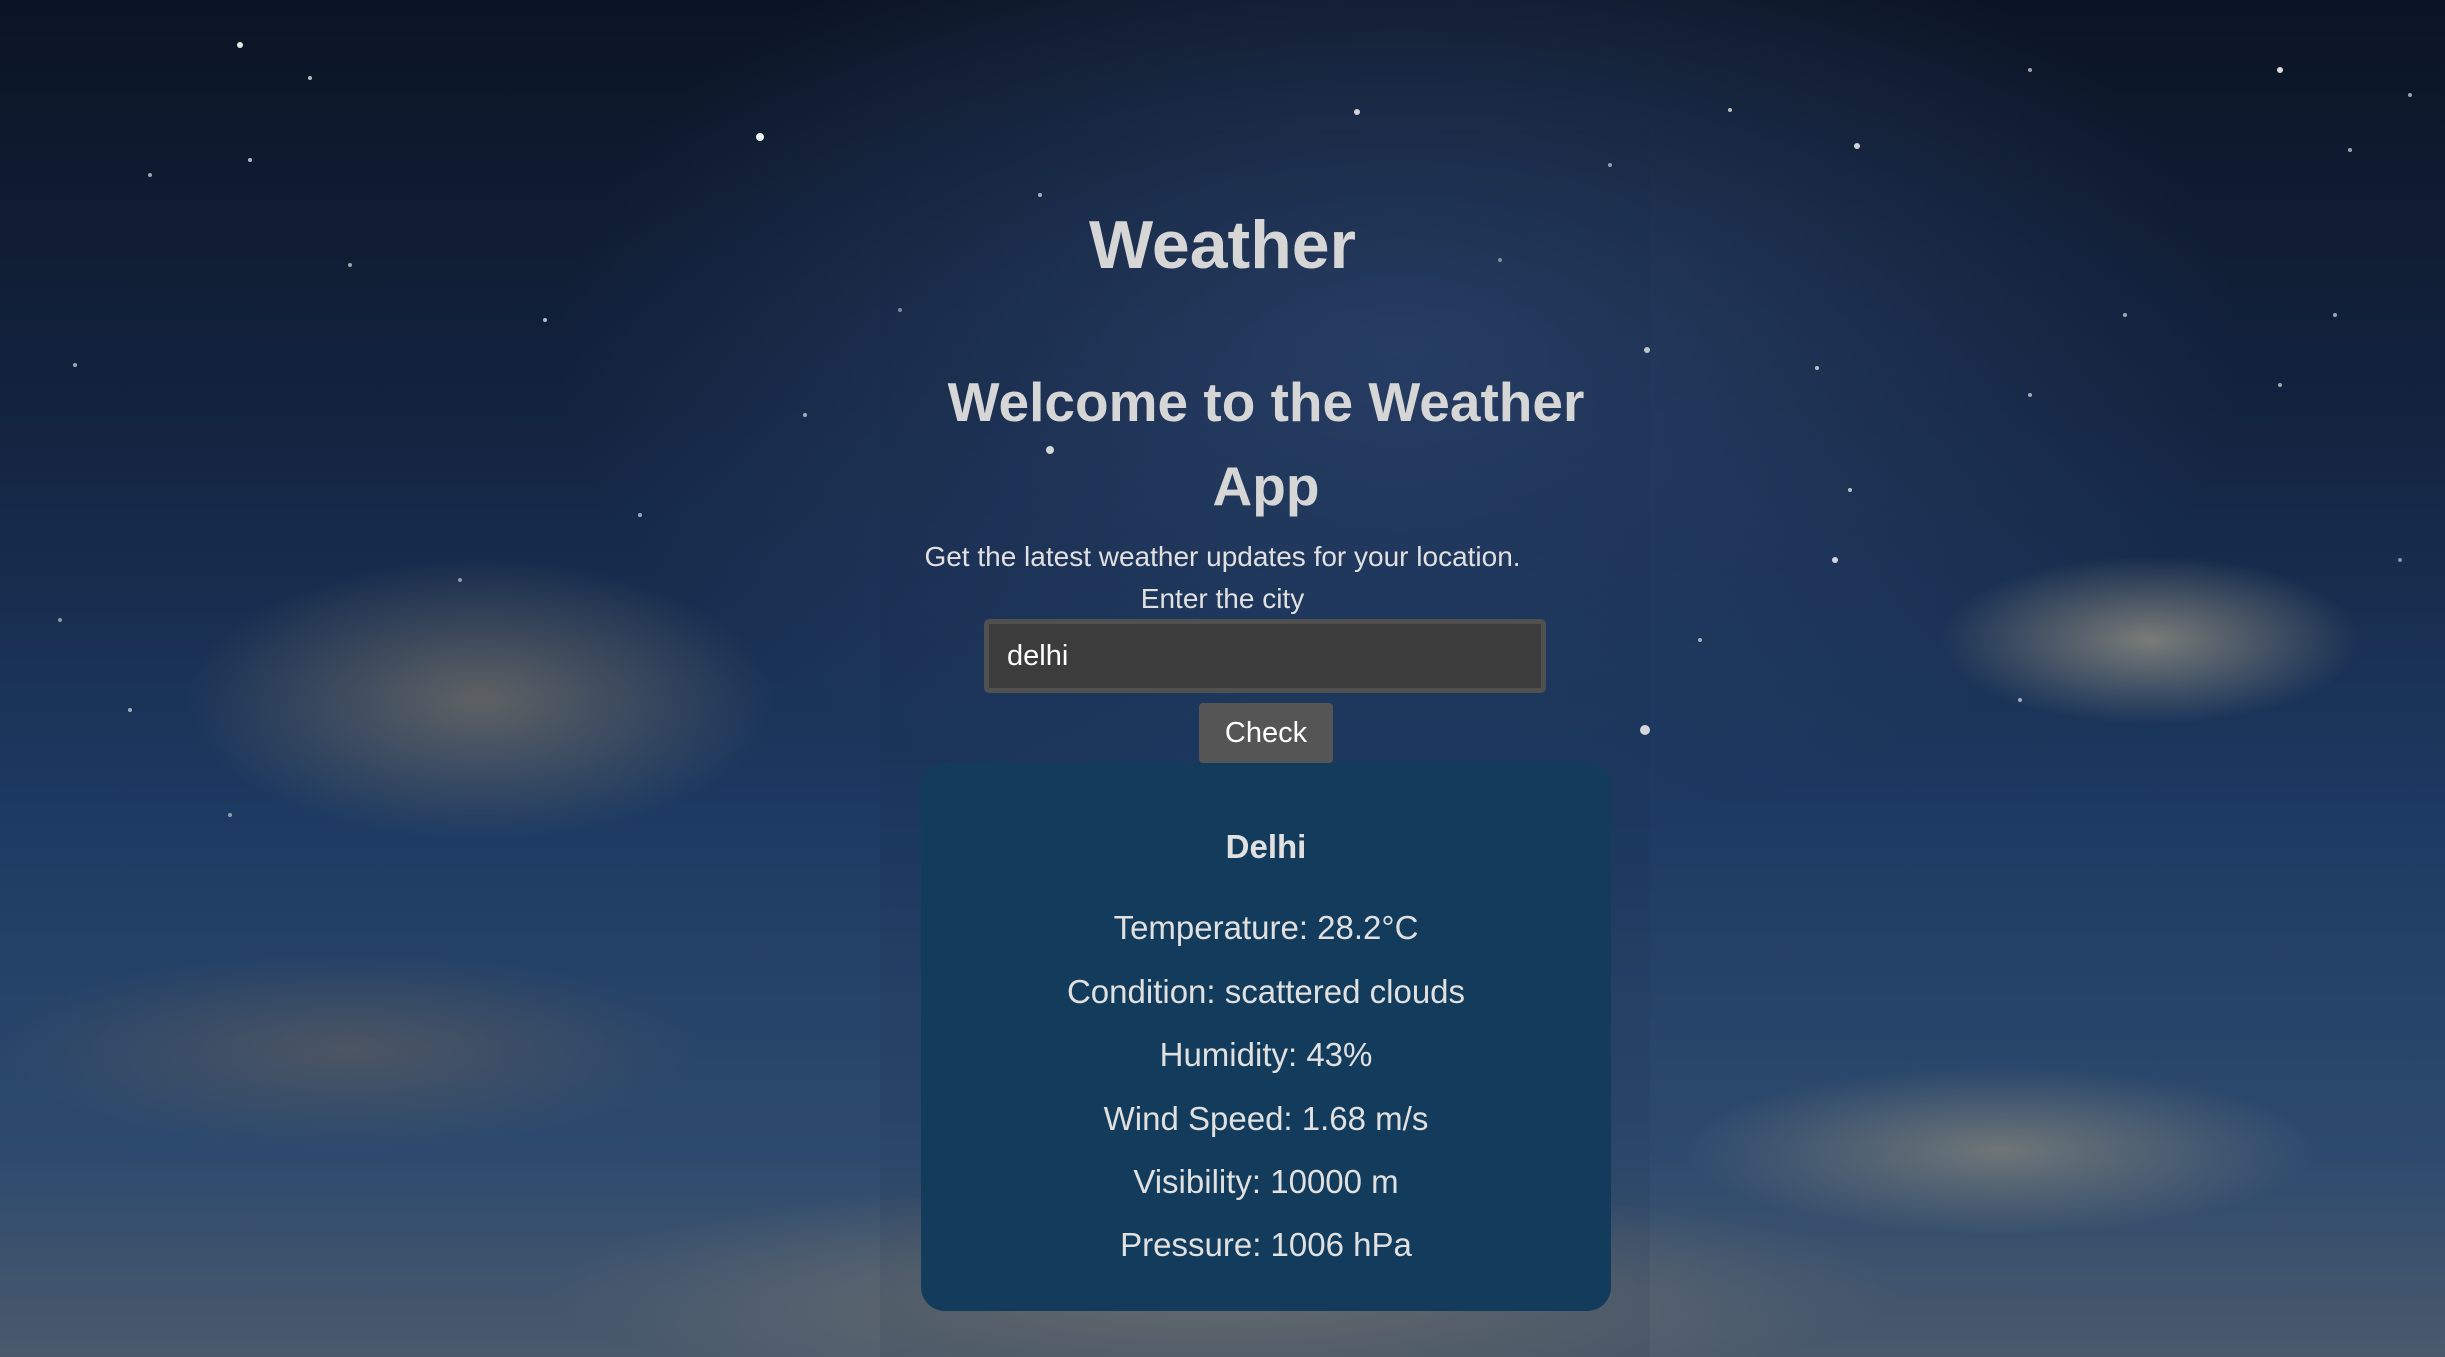  I want to click on welcome-heading: Welcome to the Weather App, so click(1266, 444).